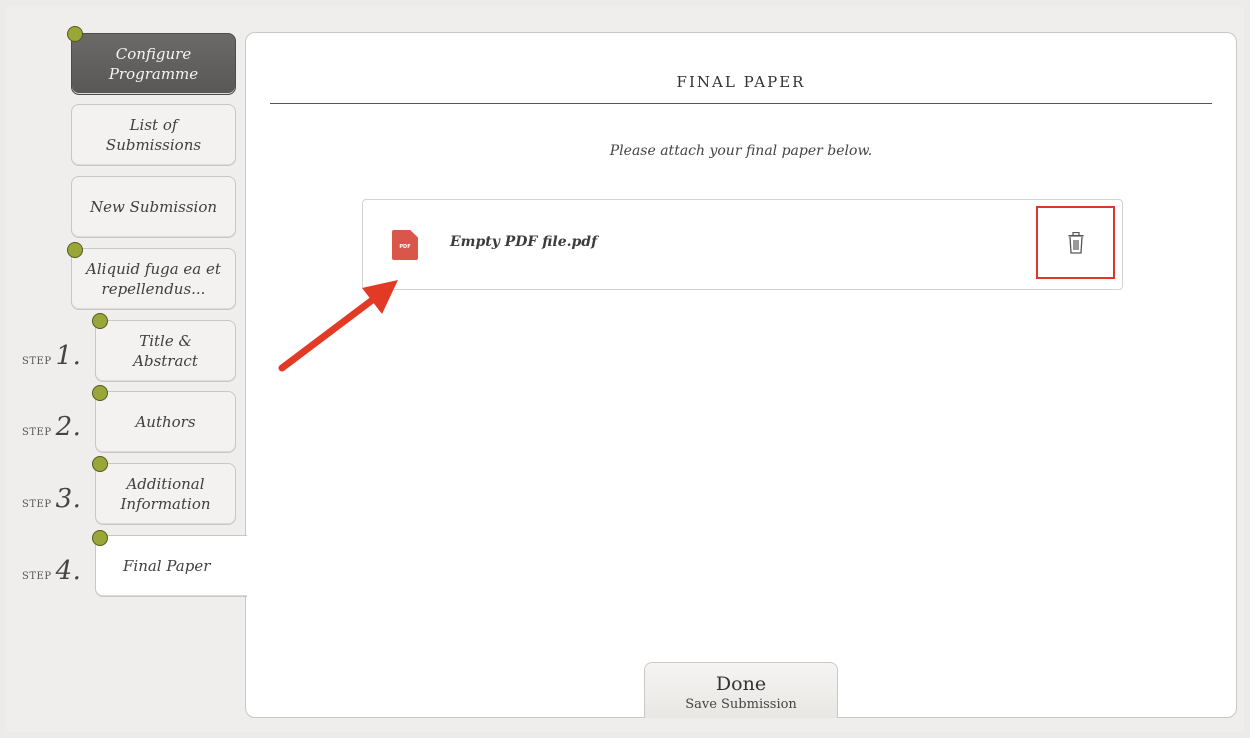  I want to click on done-label: Done, so click(741, 684).